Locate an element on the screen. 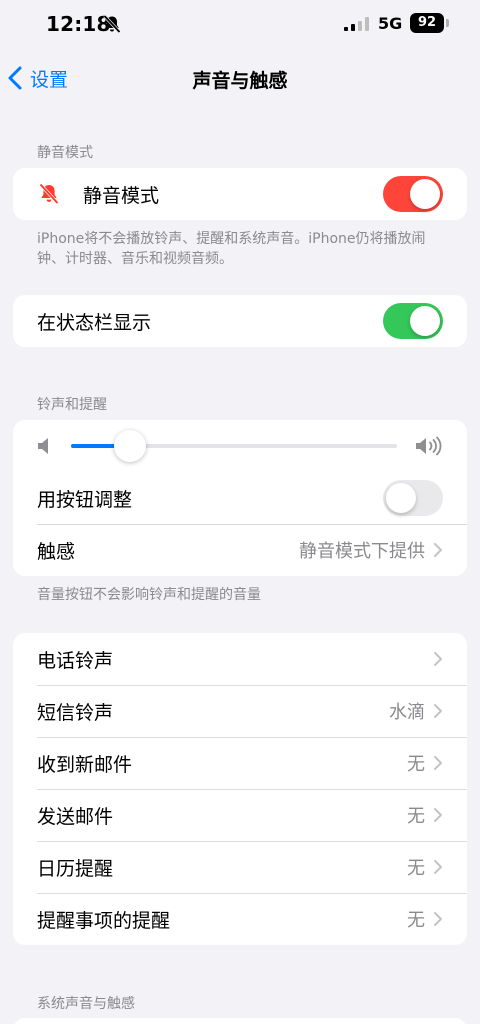 This screenshot has width=480, height=1024. group-ringer: 用按钮调整 触感 静音模式下提供 is located at coordinates (240, 498).